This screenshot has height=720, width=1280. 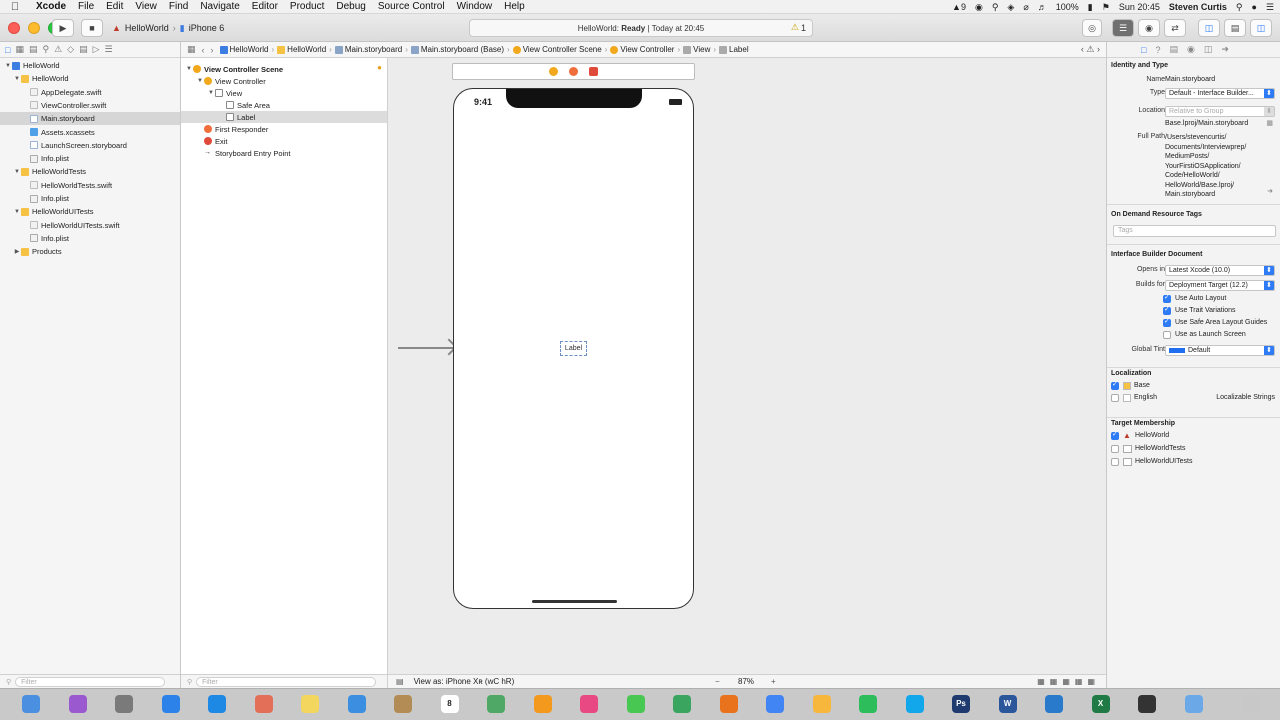 I want to click on file-tree-row: HelloWorldTests.swift, so click(x=90, y=185).